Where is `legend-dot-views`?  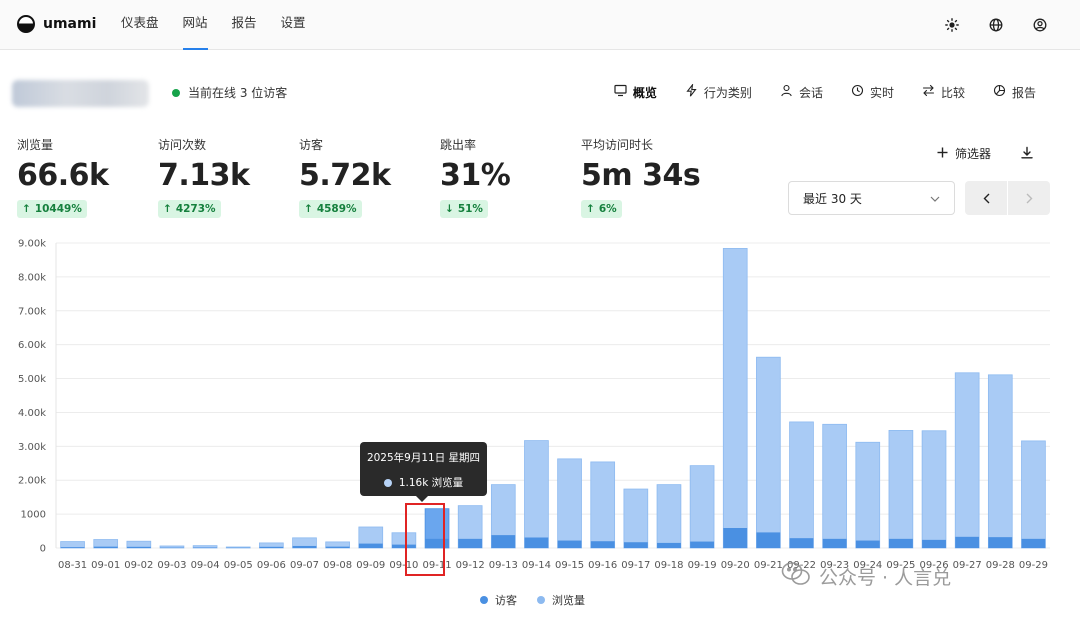 legend-dot-views is located at coordinates (541, 600).